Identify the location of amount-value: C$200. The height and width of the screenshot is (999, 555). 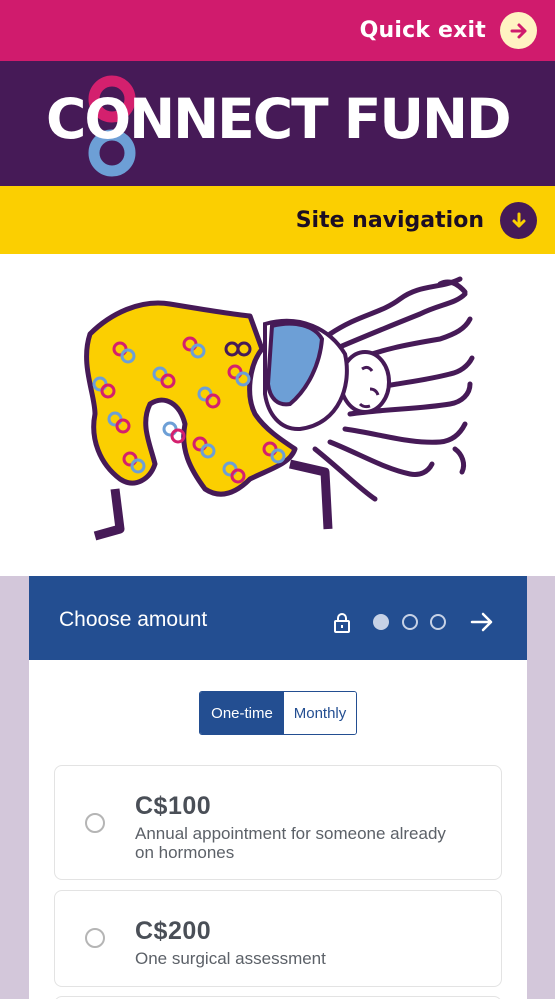
(173, 931).